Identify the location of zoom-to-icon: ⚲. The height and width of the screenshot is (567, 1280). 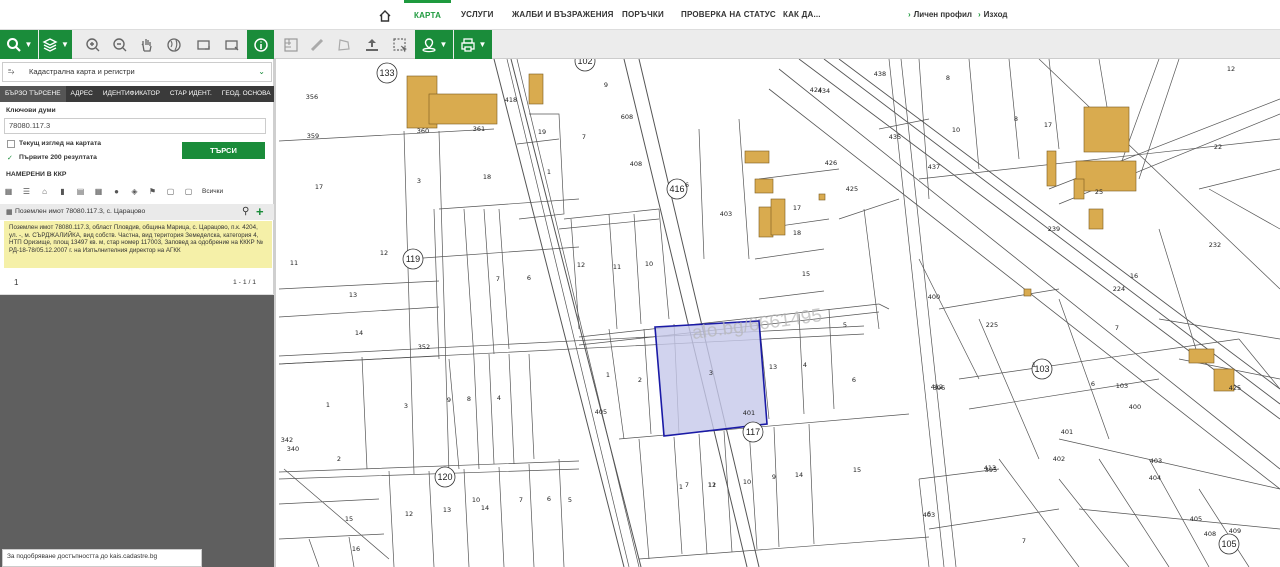
(245, 211).